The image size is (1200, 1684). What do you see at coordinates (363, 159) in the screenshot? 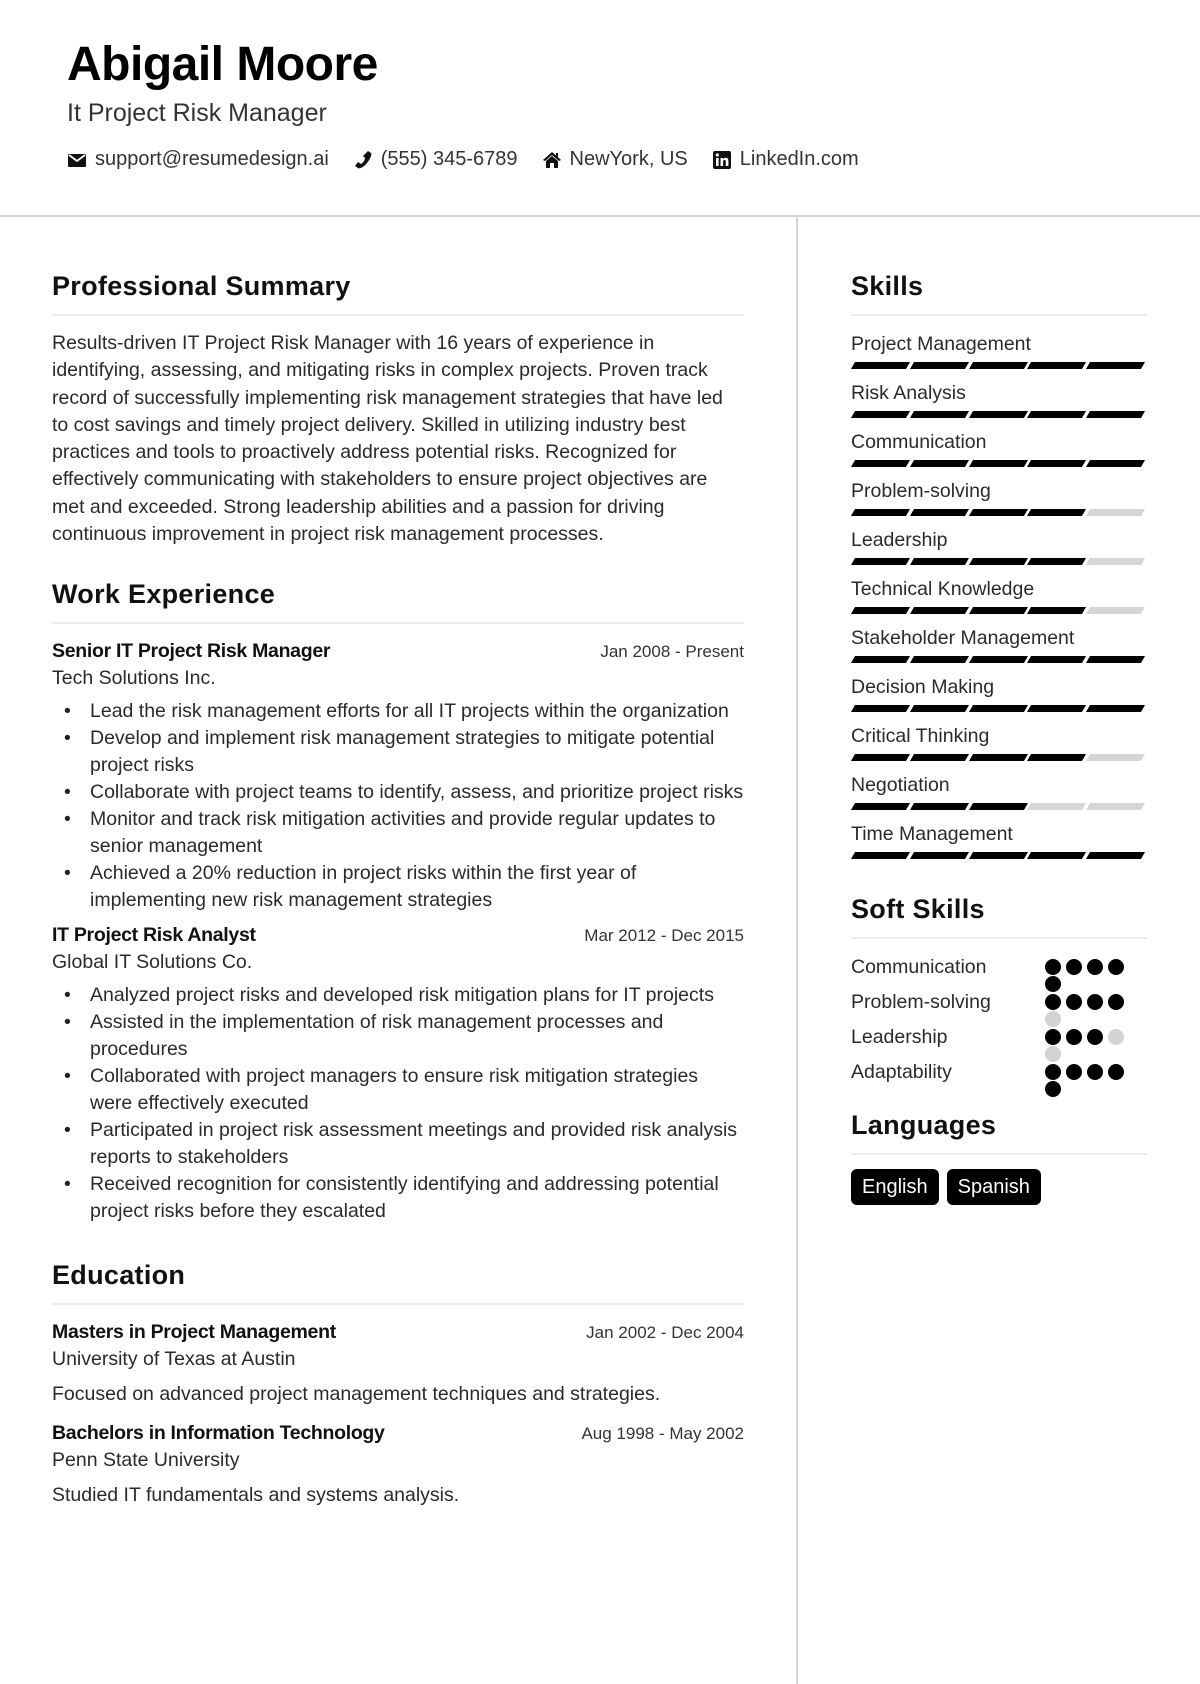
I see `phone-icon` at bounding box center [363, 159].